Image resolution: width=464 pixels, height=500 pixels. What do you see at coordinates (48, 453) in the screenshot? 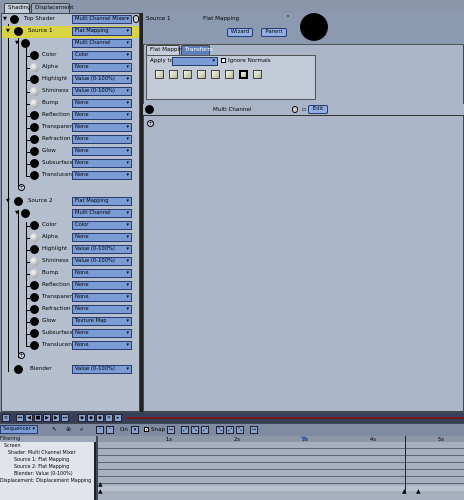
I see `track-item: Shader: Multi Channel Mixer` at bounding box center [48, 453].